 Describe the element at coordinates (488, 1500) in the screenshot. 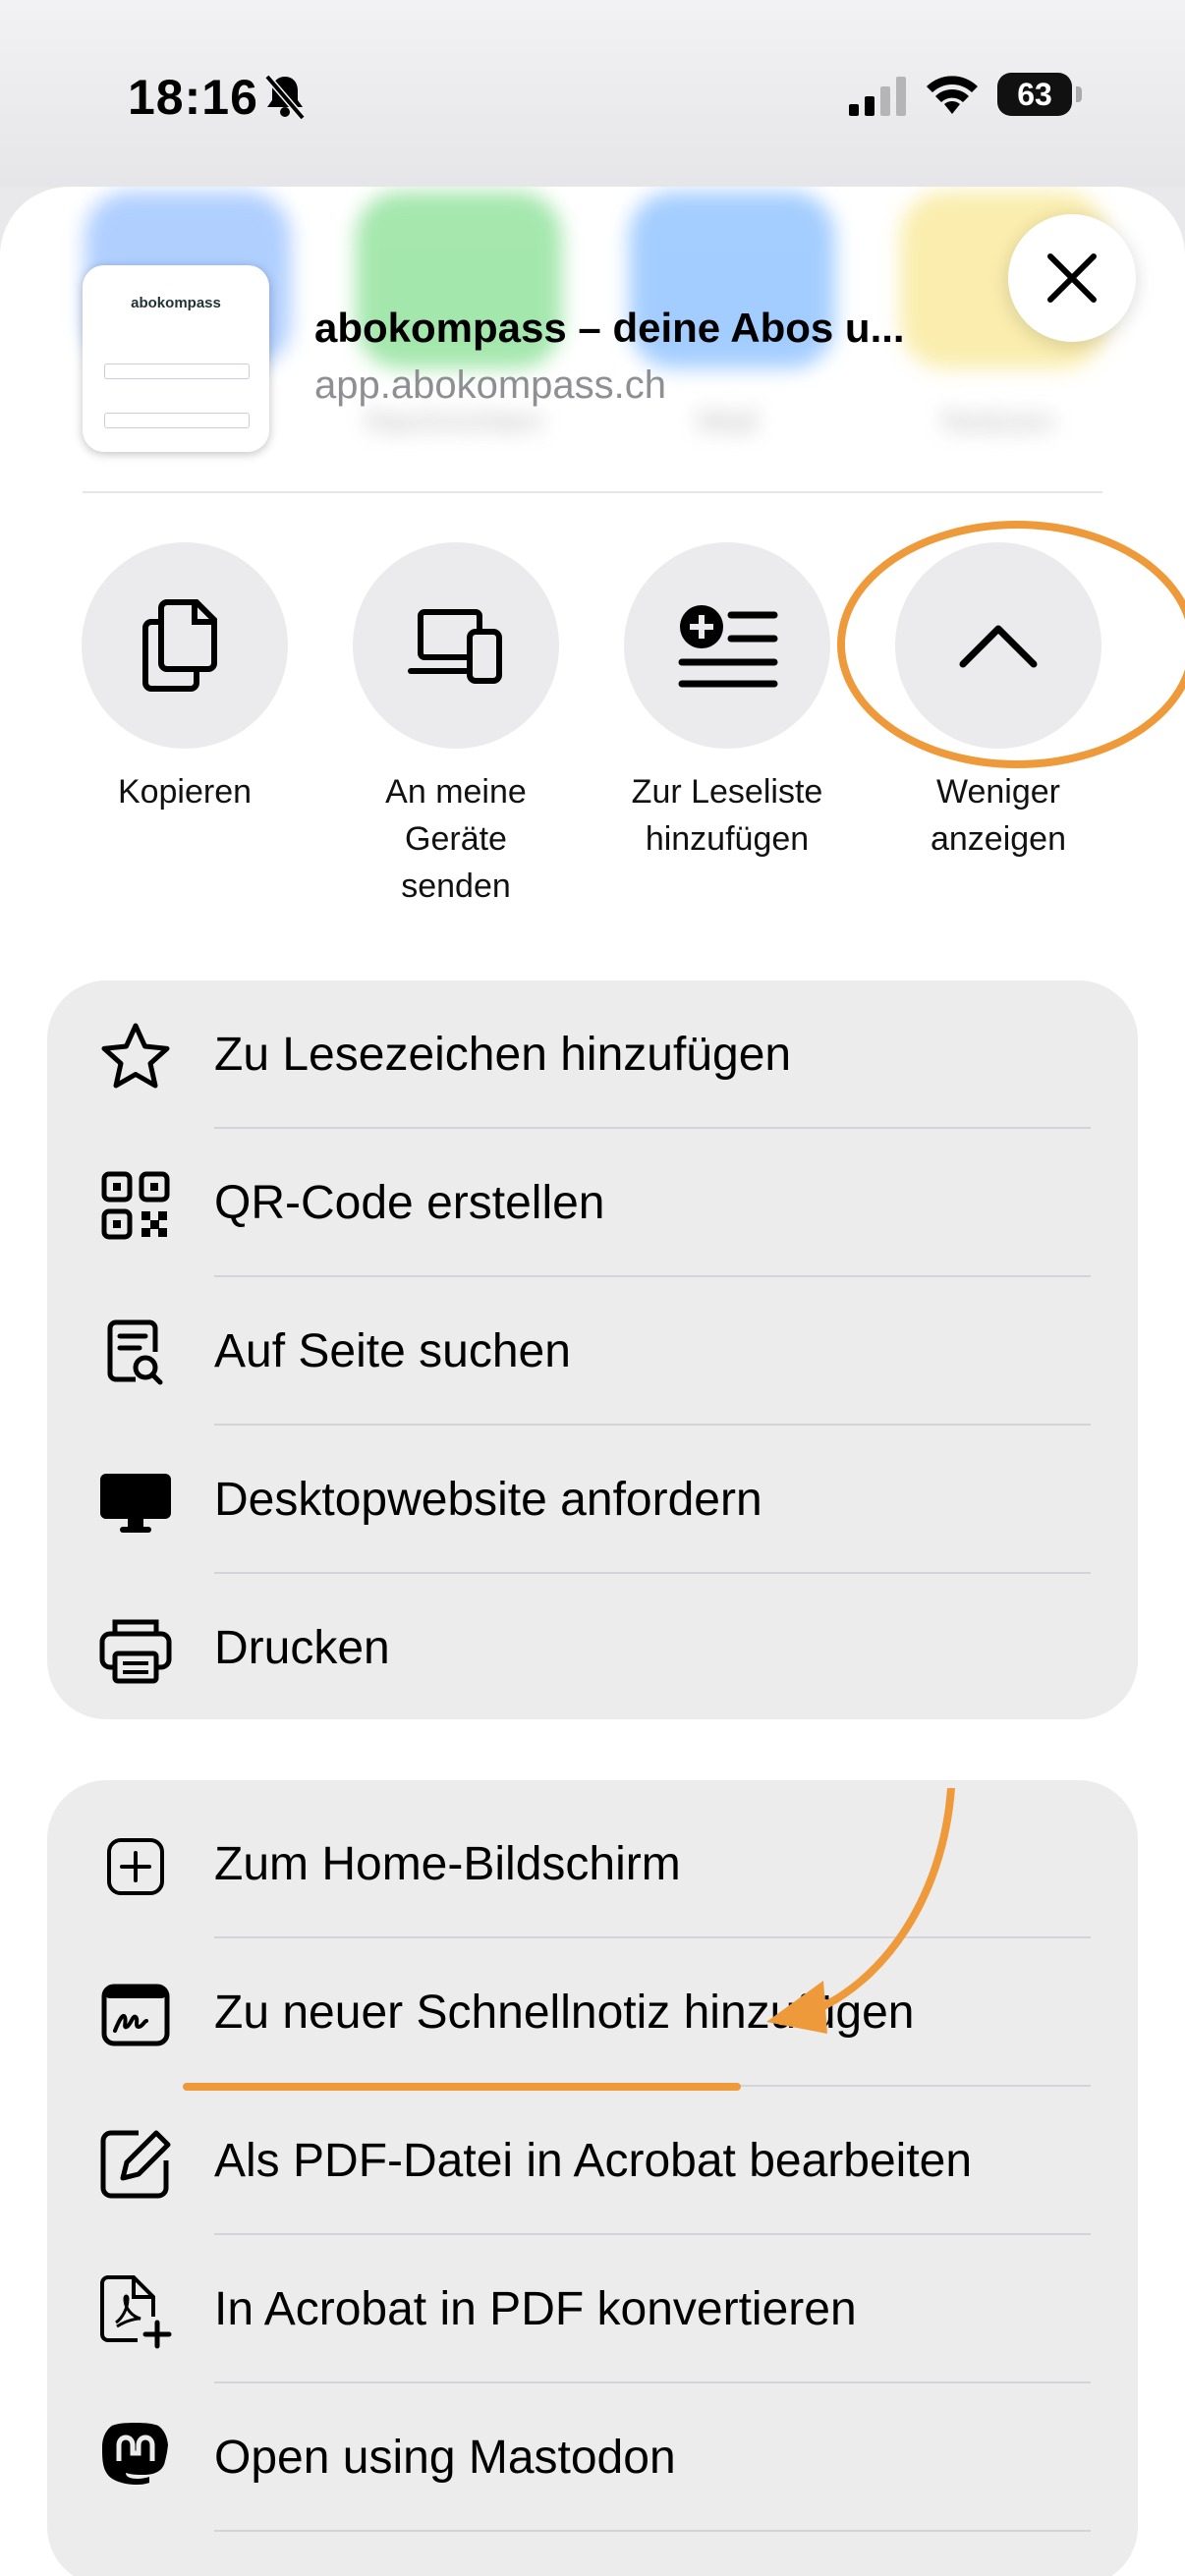

I see `menu-item-label: Desktopwebsite anfordern` at that location.